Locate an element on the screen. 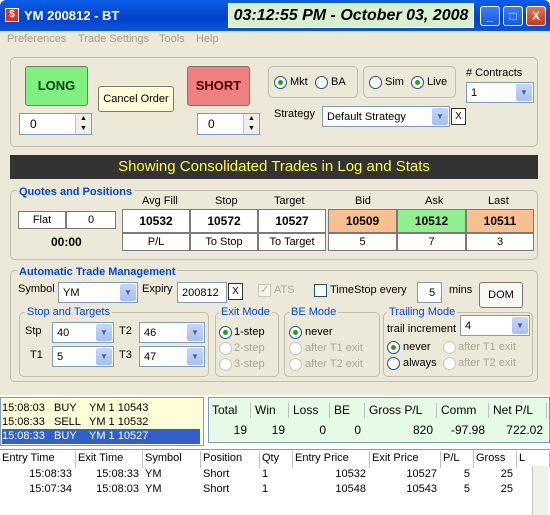 Image resolution: width=550 pixels, height=515 pixels. contracts-value: 1 is located at coordinates (474, 93).